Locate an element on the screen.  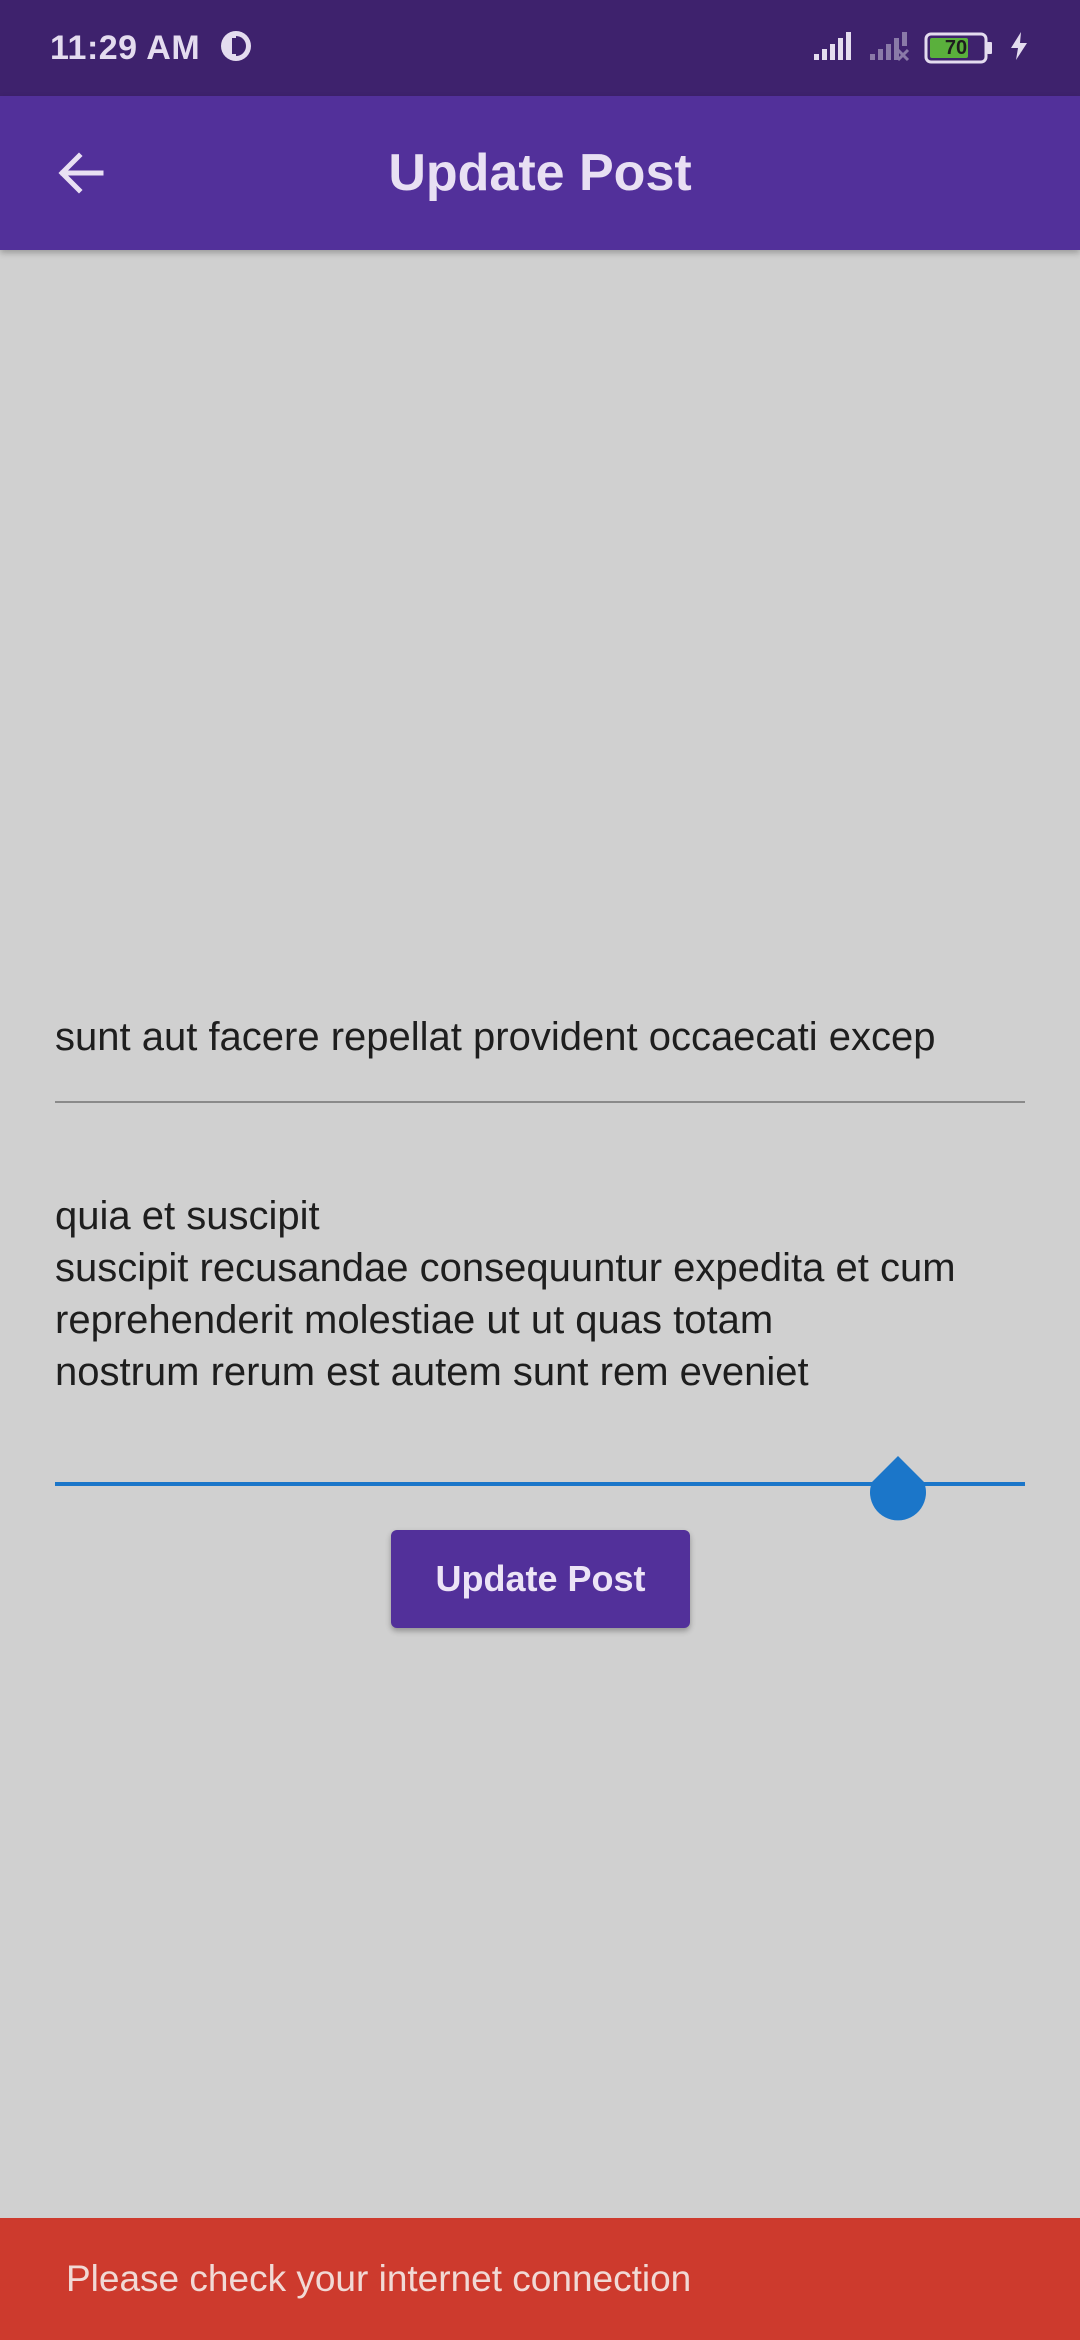
data-saver-icon is located at coordinates (236, 48).